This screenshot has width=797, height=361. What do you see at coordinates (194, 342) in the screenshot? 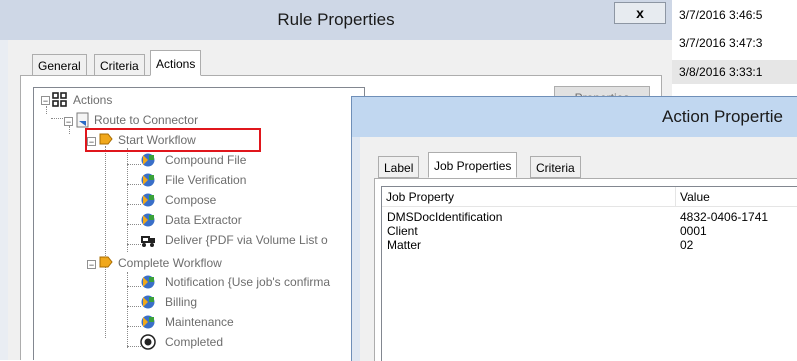
I see `tree-node-completed: Completed` at bounding box center [194, 342].